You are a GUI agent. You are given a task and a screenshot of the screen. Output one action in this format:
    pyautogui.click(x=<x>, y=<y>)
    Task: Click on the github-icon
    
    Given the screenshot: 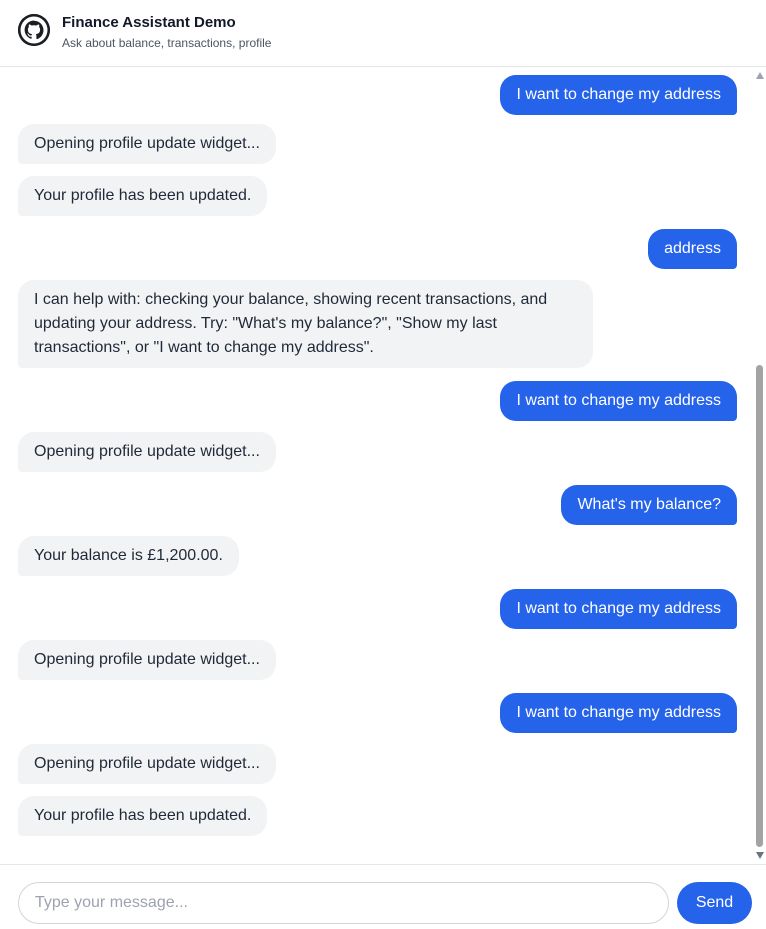 What is the action you would take?
    pyautogui.click(x=34, y=30)
    